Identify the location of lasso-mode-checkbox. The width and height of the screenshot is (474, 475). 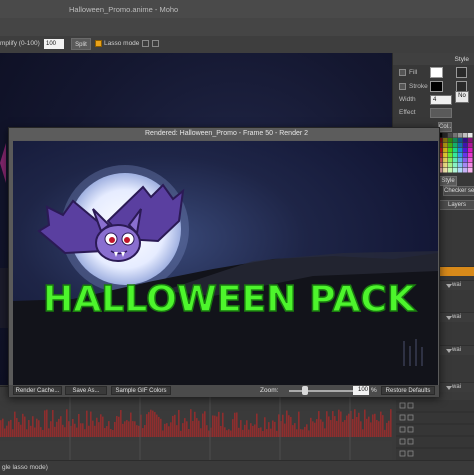
(98, 43).